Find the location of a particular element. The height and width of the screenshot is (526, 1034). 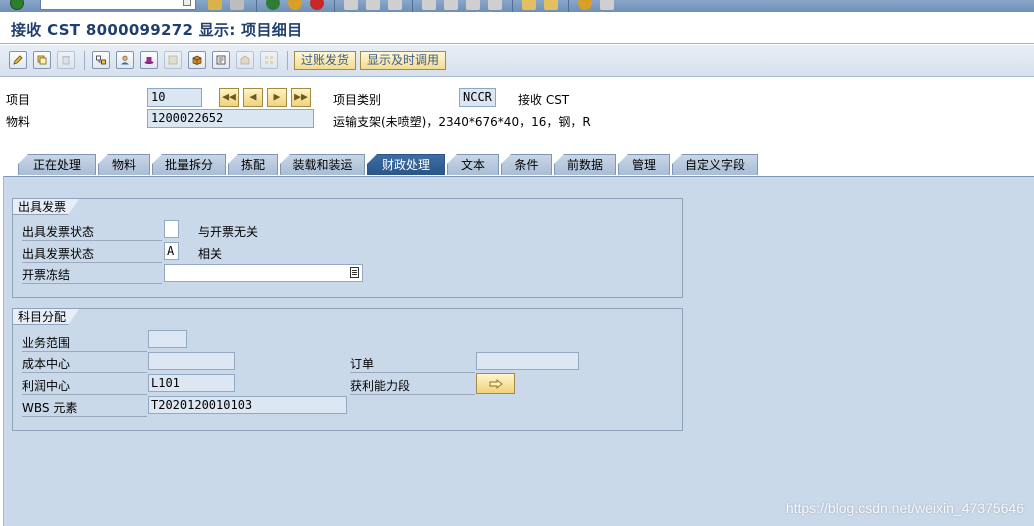

find-next-icon is located at coordinates (395, 5).